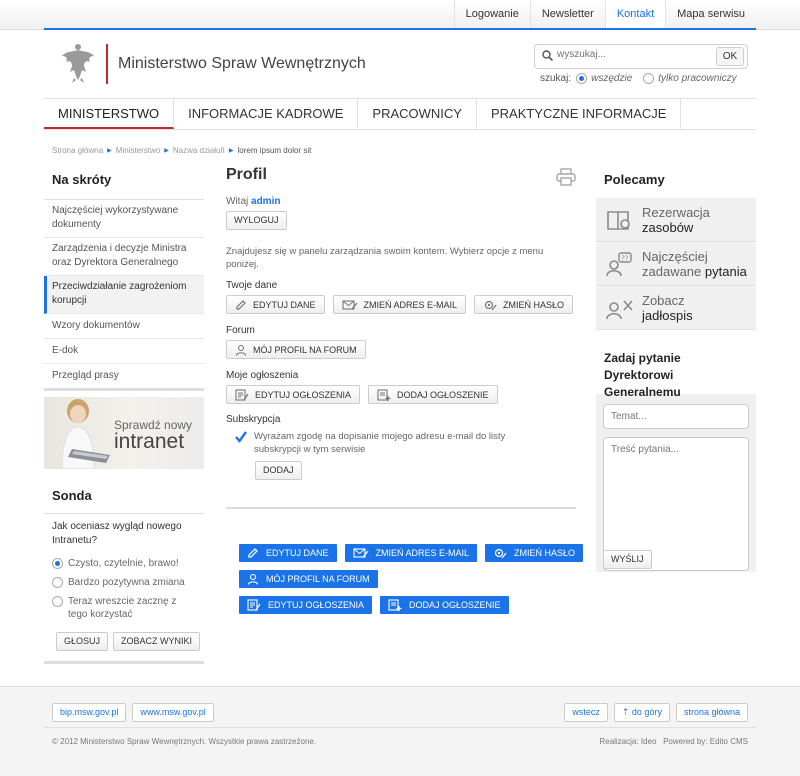  What do you see at coordinates (278, 470) in the screenshot?
I see `subscribe-add-button: DODAJ` at bounding box center [278, 470].